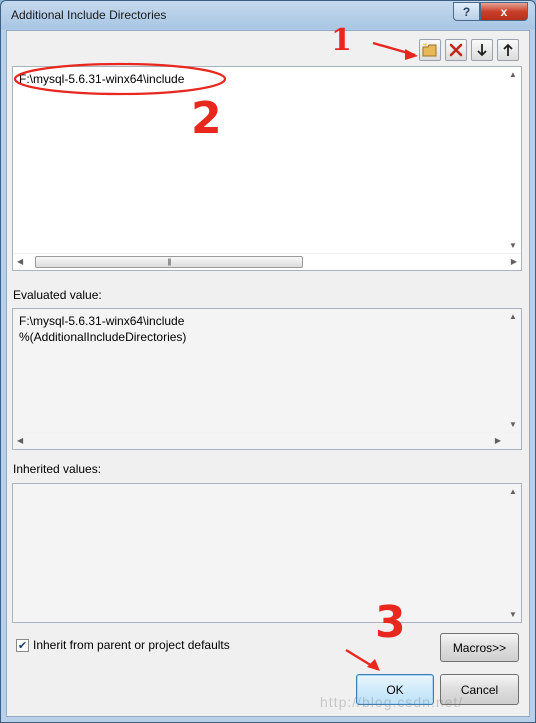 This screenshot has width=536, height=723. I want to click on help-button: ?, so click(466, 11).